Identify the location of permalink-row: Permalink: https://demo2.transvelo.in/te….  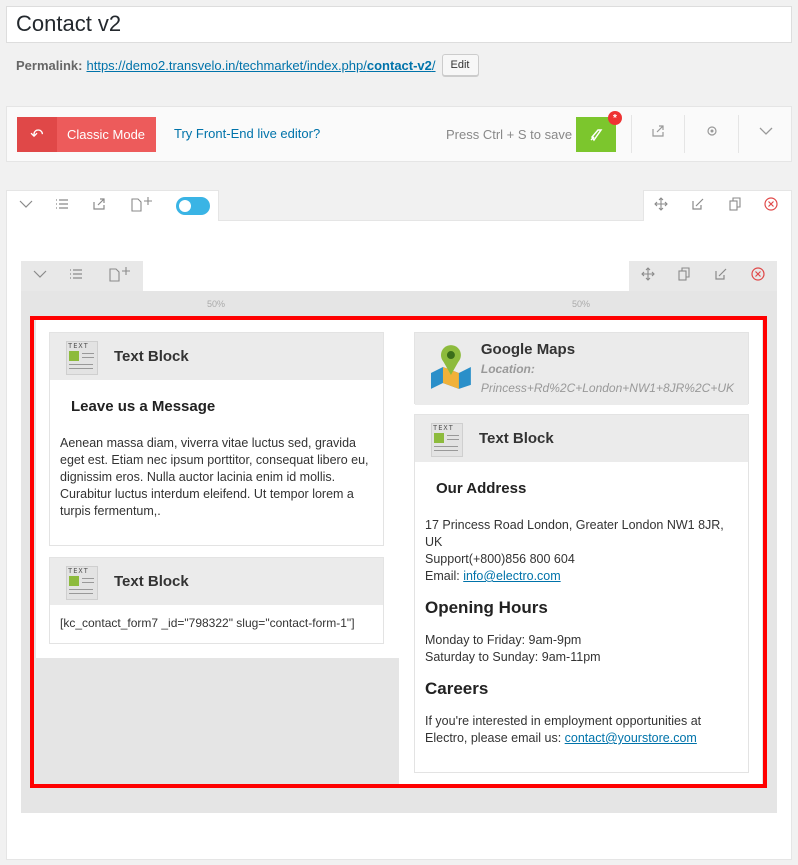
(247, 65).